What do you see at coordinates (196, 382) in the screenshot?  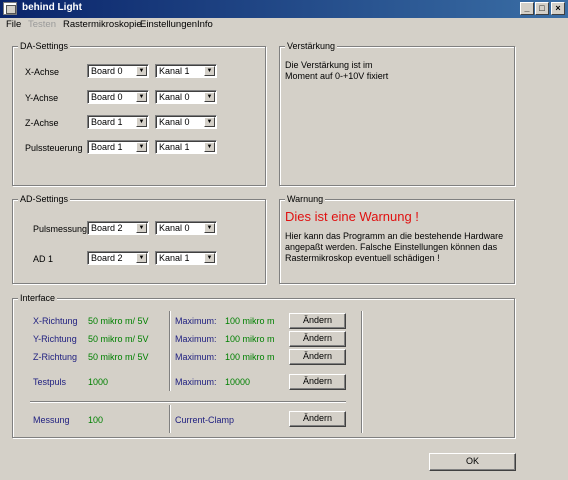 I see `testpuls-maximum-label: Maximum:` at bounding box center [196, 382].